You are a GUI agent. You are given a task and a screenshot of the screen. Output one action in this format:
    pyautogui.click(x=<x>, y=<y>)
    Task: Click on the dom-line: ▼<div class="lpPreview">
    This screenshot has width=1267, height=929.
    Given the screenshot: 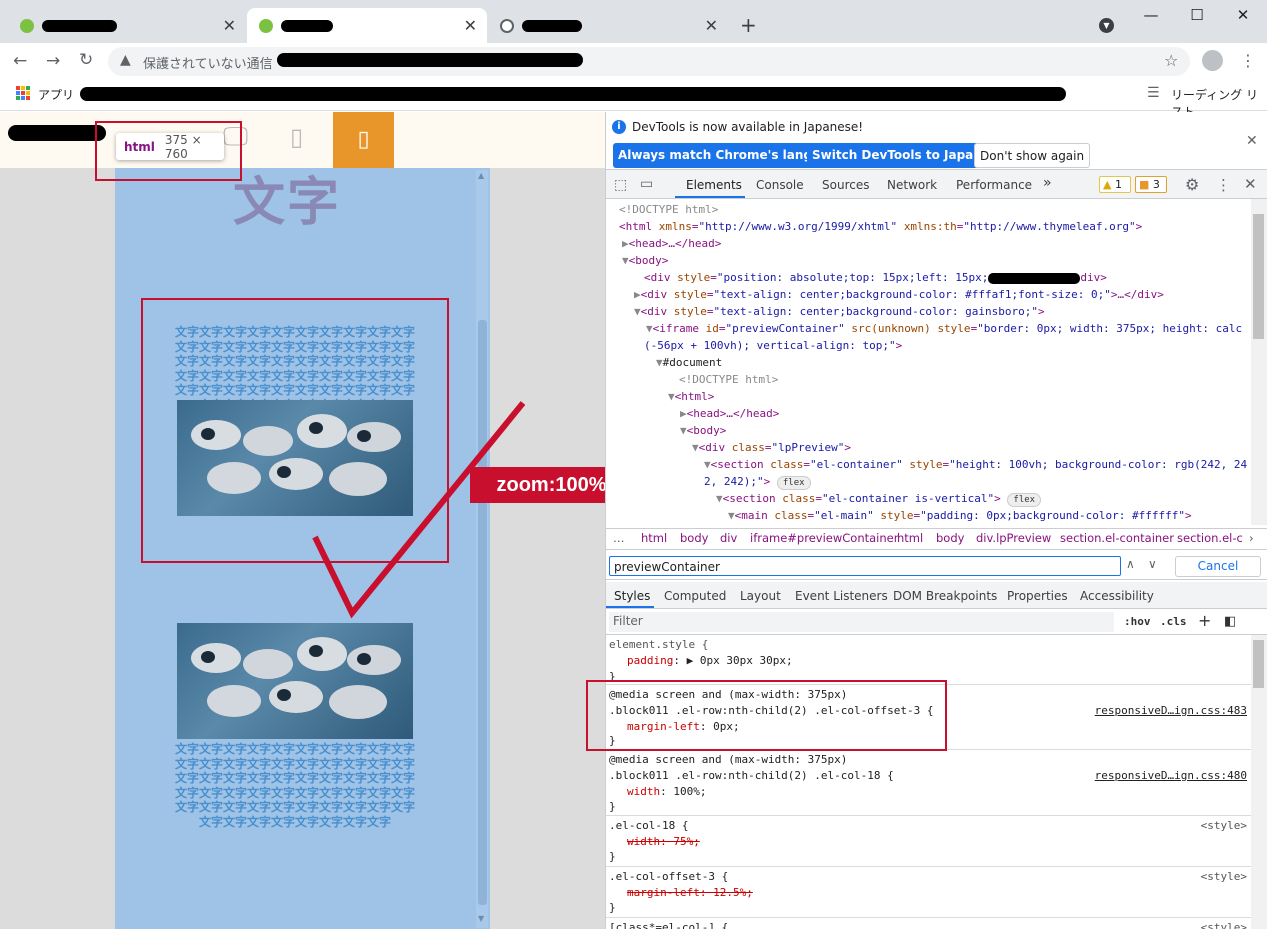 What is the action you would take?
    pyautogui.click(x=771, y=447)
    